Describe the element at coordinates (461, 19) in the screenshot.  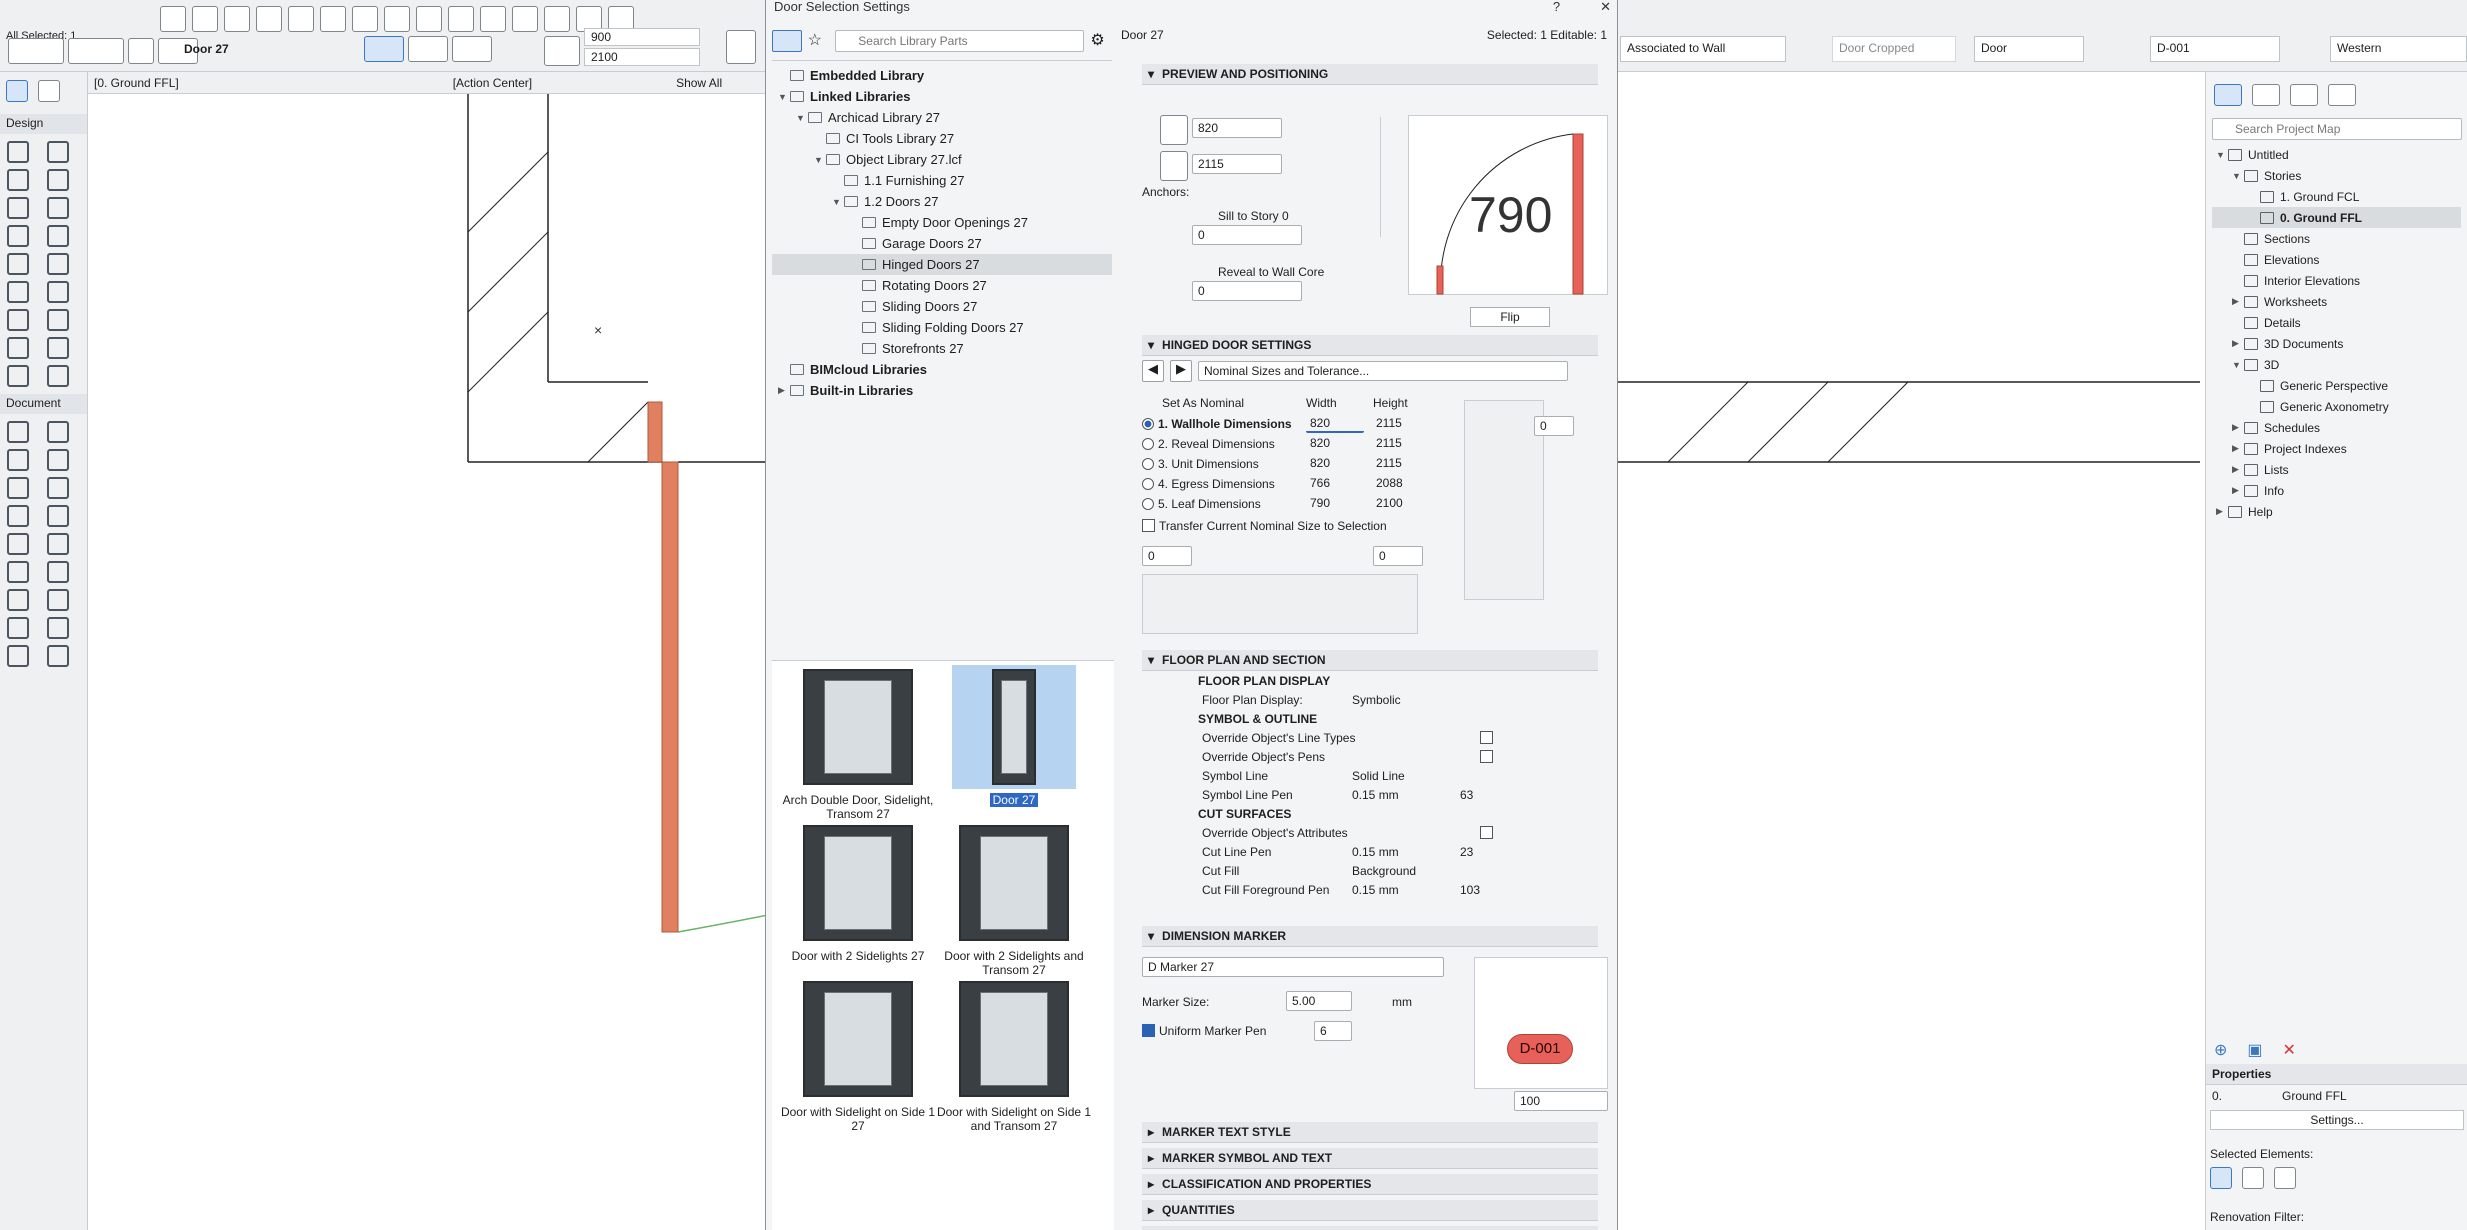
I see `split-icon` at that location.